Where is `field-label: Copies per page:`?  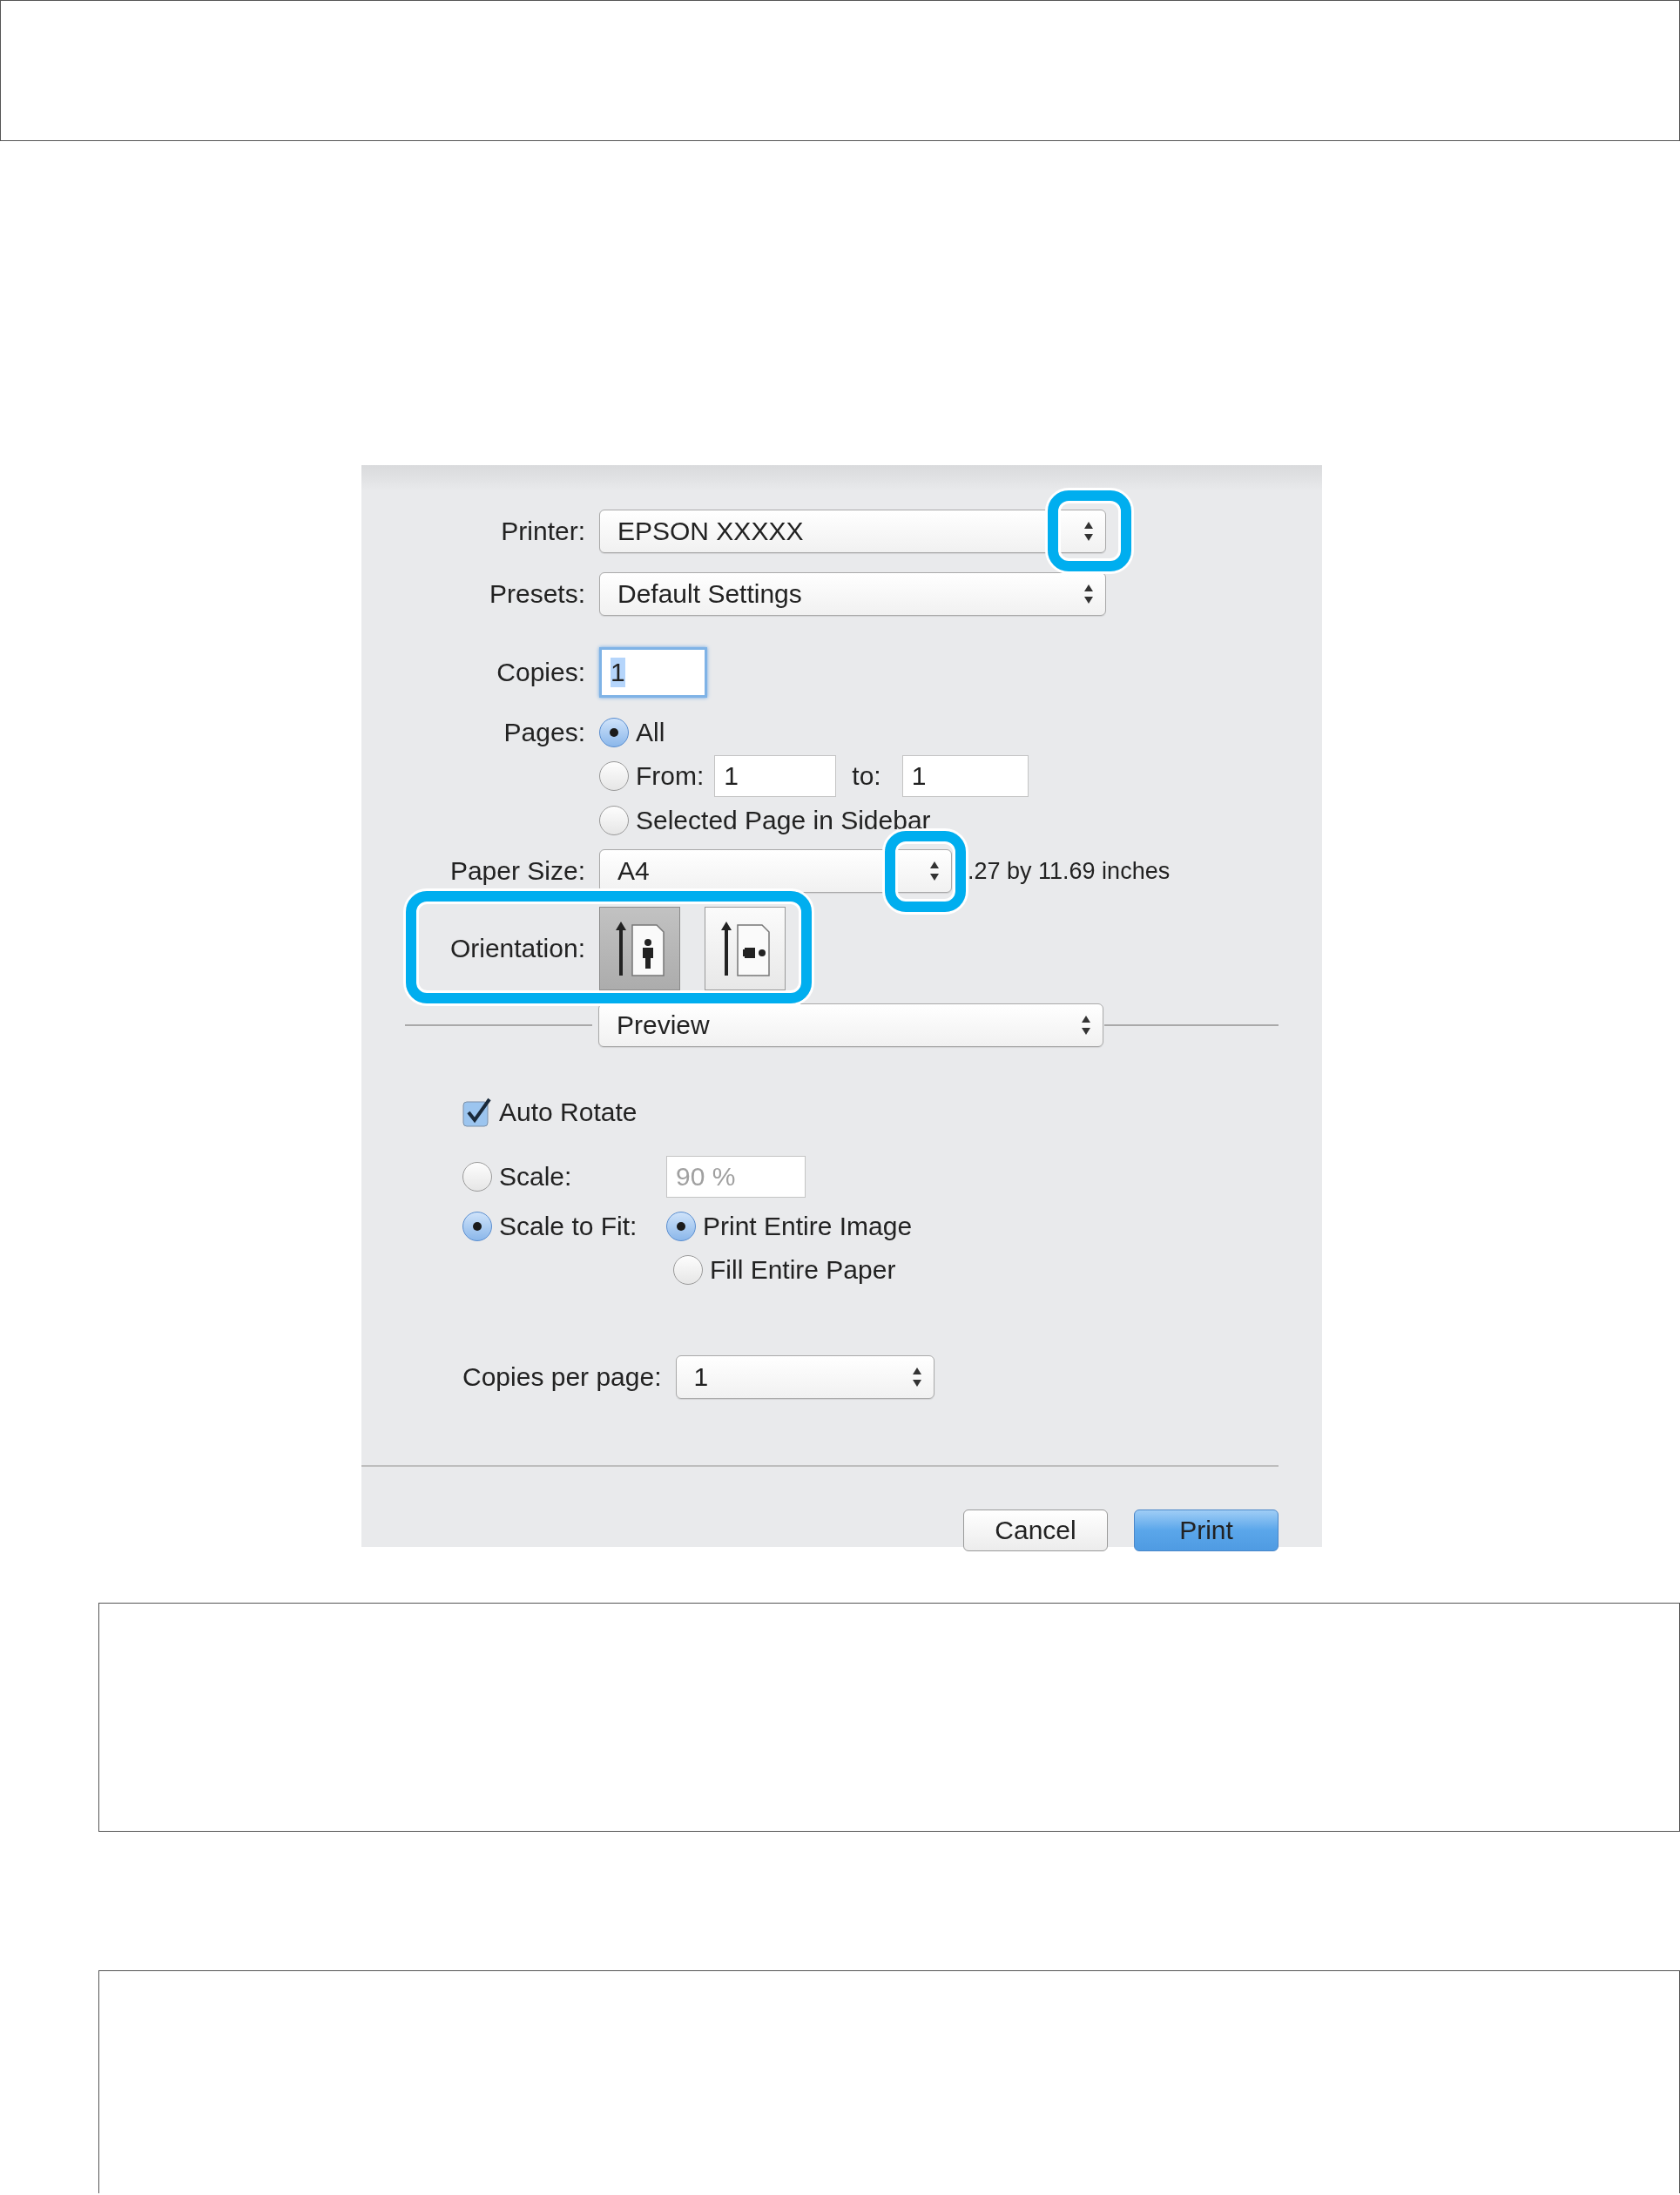 field-label: Copies per page: is located at coordinates (562, 1377).